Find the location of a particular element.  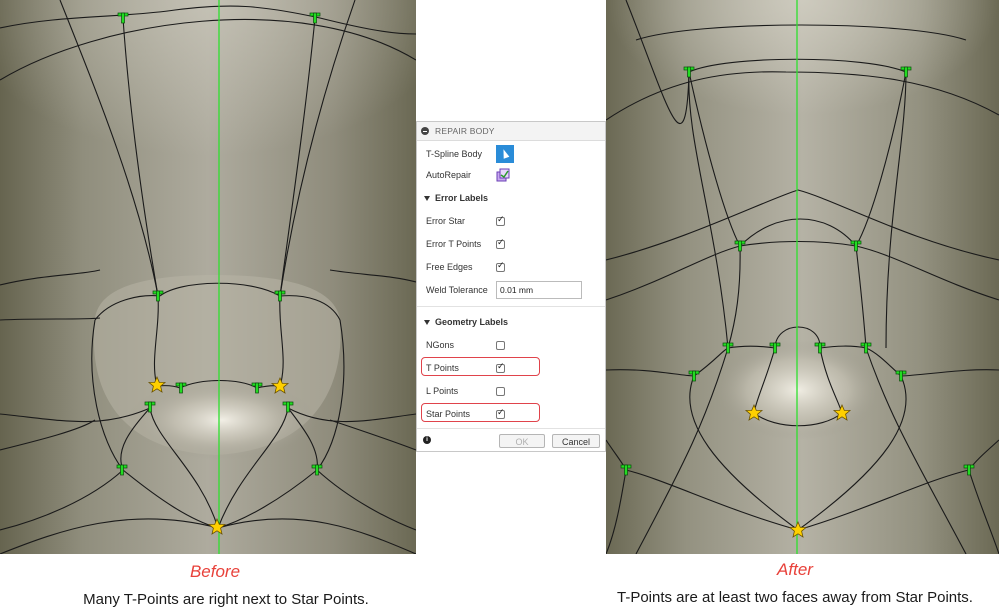

error-labels-title: Error Labels is located at coordinates (462, 198).